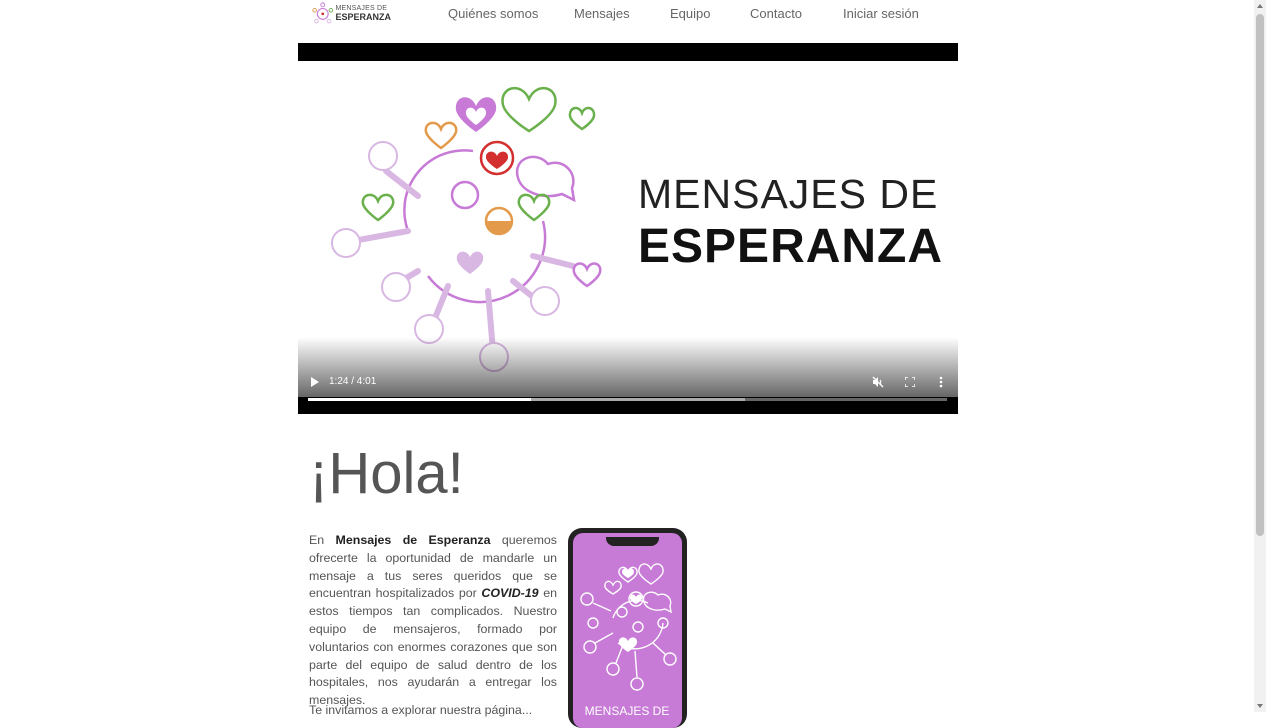  What do you see at coordinates (1260, 6) in the screenshot?
I see `scroll-up-icon` at bounding box center [1260, 6].